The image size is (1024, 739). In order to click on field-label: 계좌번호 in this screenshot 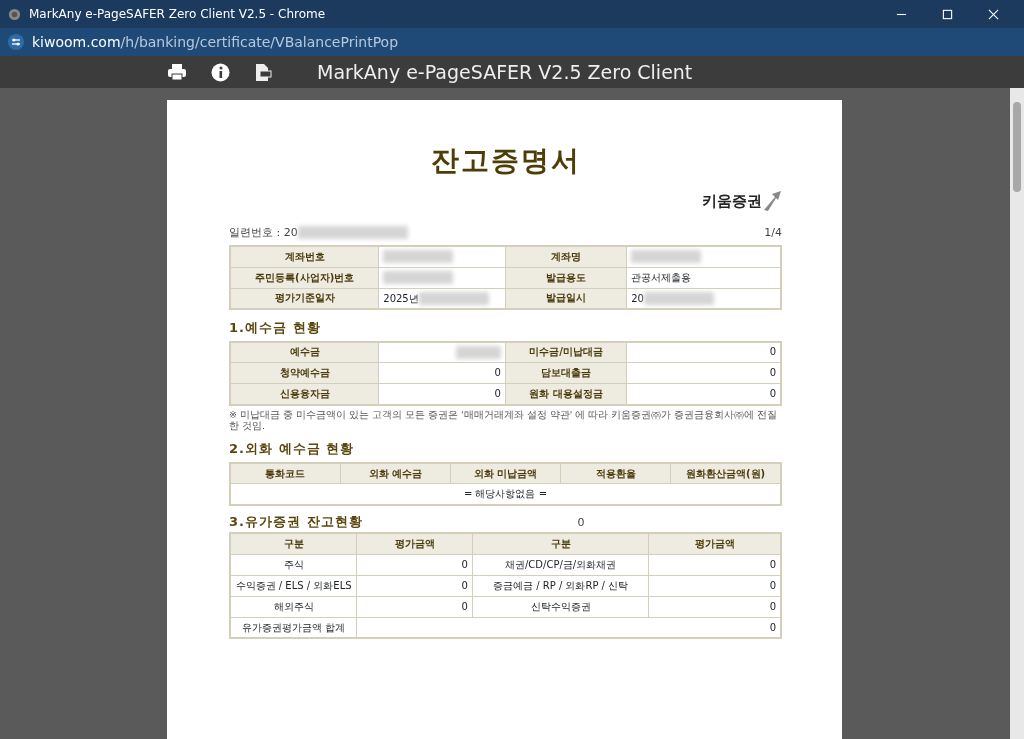, I will do `click(304, 256)`.